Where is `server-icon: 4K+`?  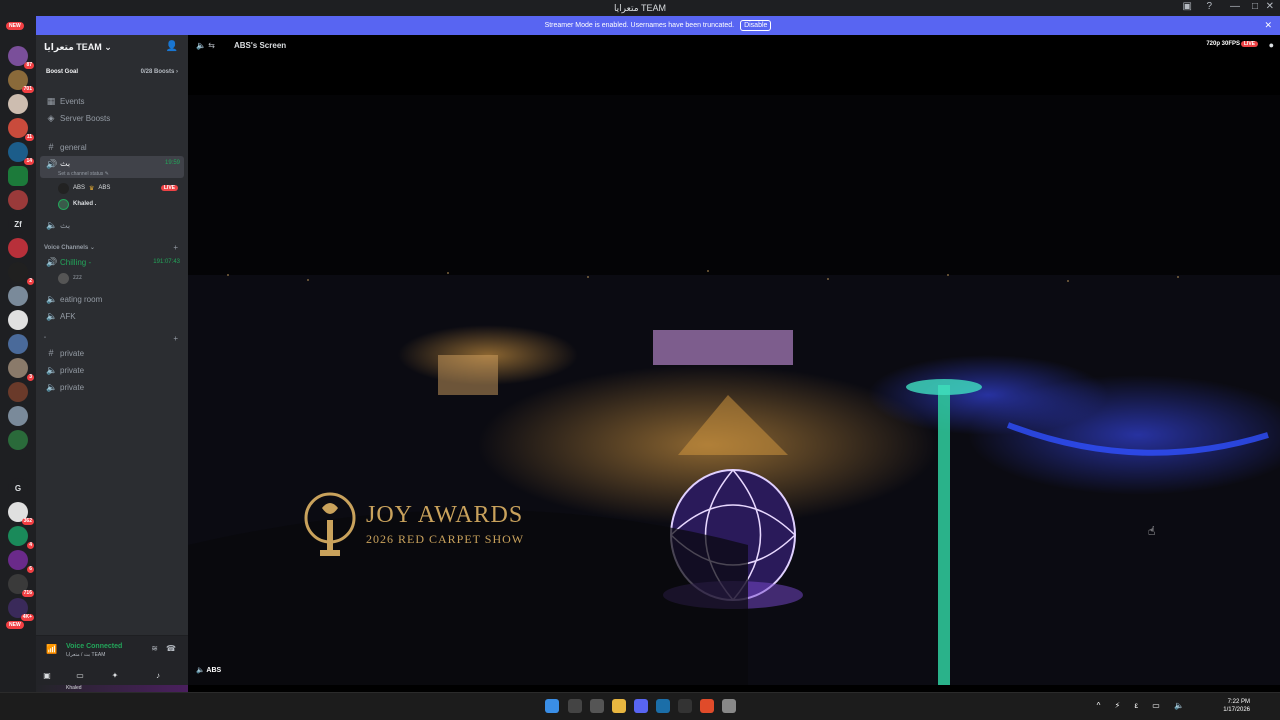
server-icon: 4K+ is located at coordinates (21, 609).